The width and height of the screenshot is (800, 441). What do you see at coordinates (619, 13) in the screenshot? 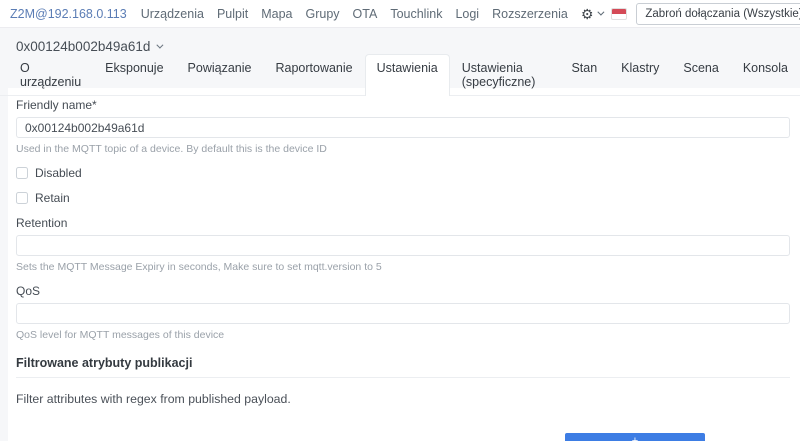
I see `polish-flag-icon` at bounding box center [619, 13].